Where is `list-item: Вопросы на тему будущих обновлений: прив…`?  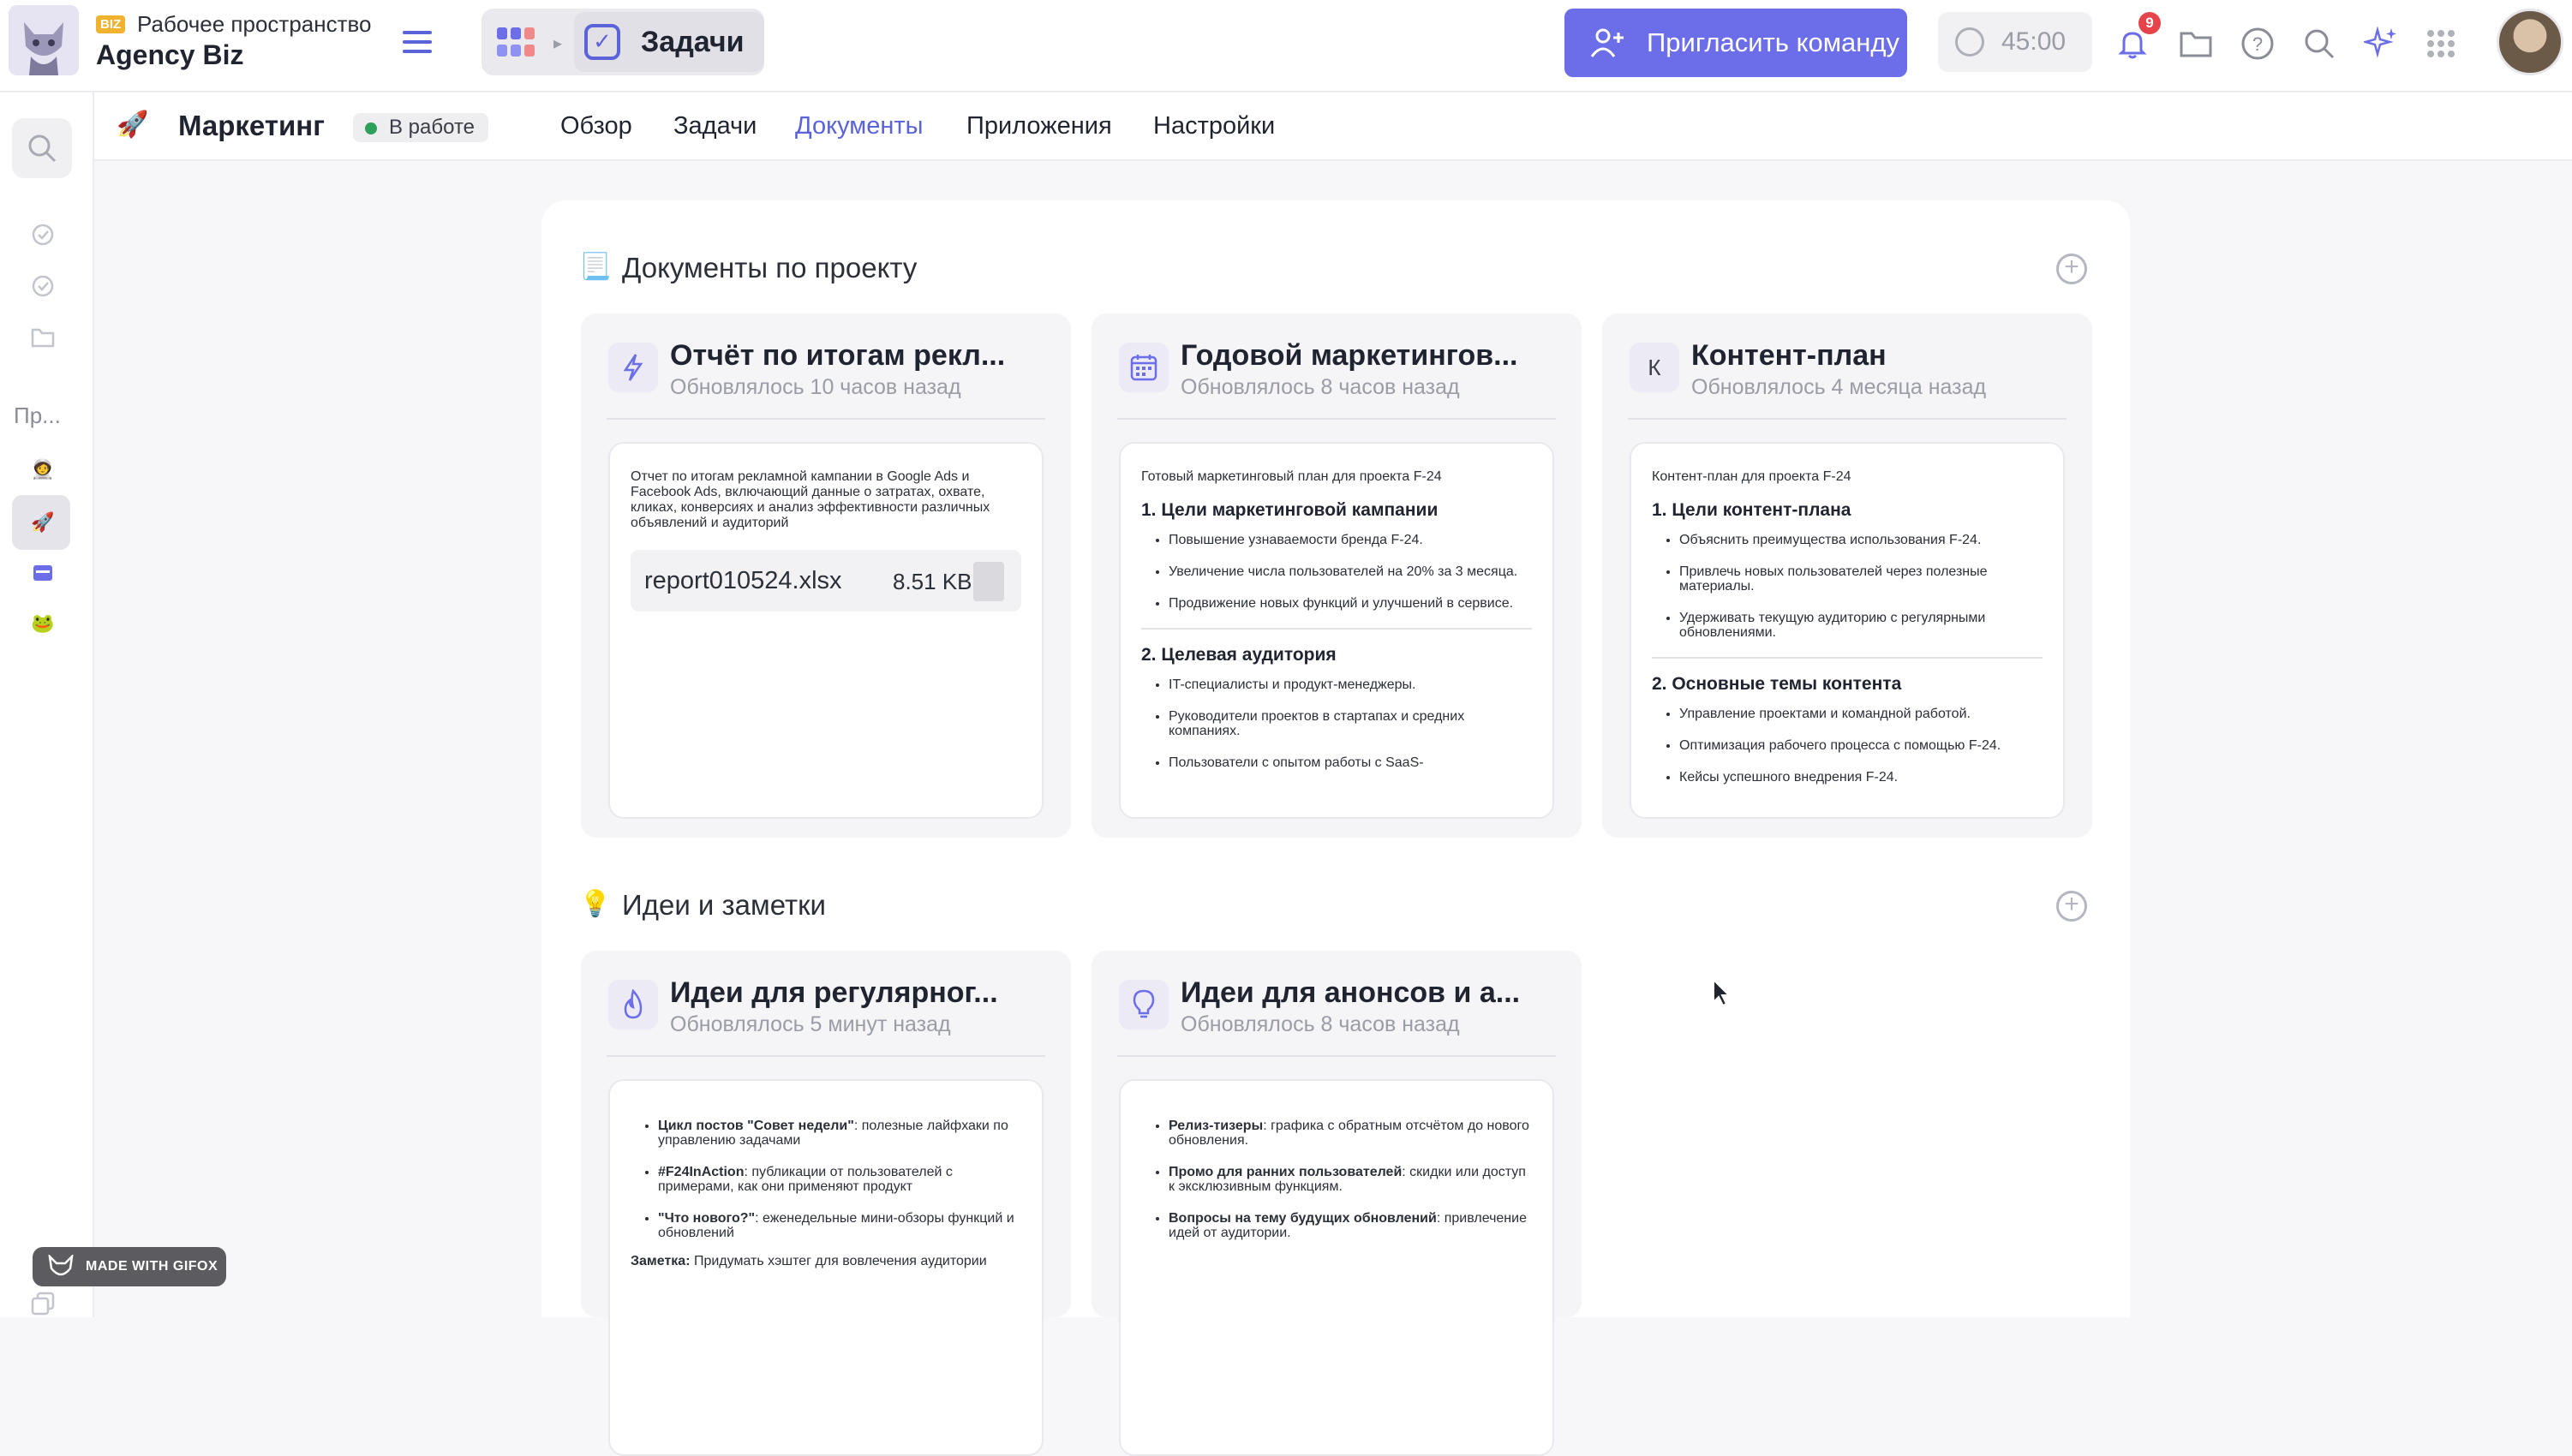
list-item: Вопросы на тему будущих обновлений: прив… is located at coordinates (1350, 1225).